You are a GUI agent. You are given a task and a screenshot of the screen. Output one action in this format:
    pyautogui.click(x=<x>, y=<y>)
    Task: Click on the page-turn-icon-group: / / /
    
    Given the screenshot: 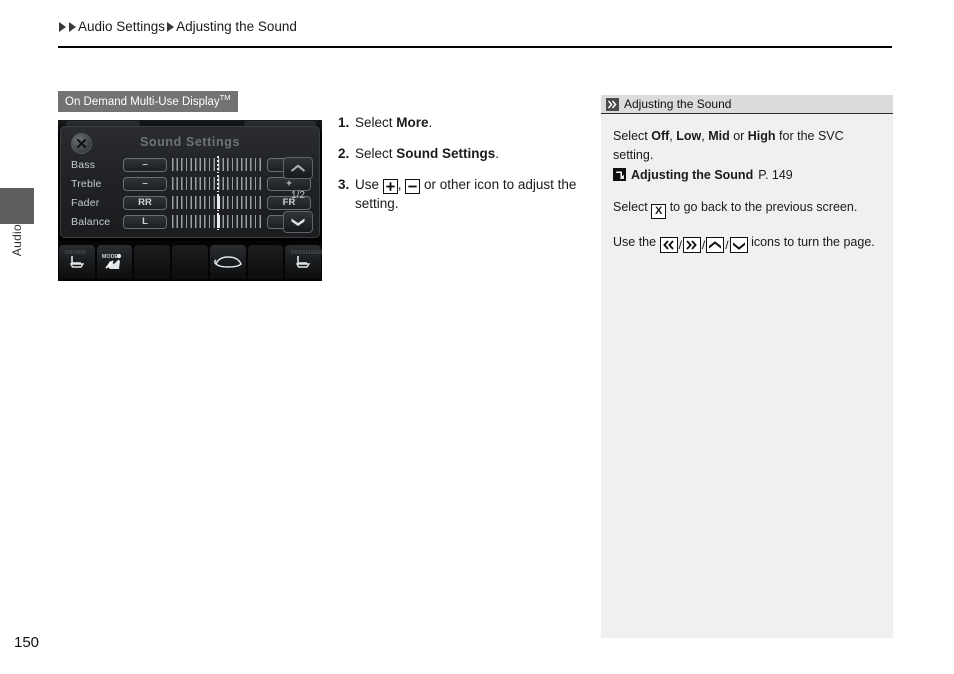 What is the action you would take?
    pyautogui.click(x=703, y=245)
    